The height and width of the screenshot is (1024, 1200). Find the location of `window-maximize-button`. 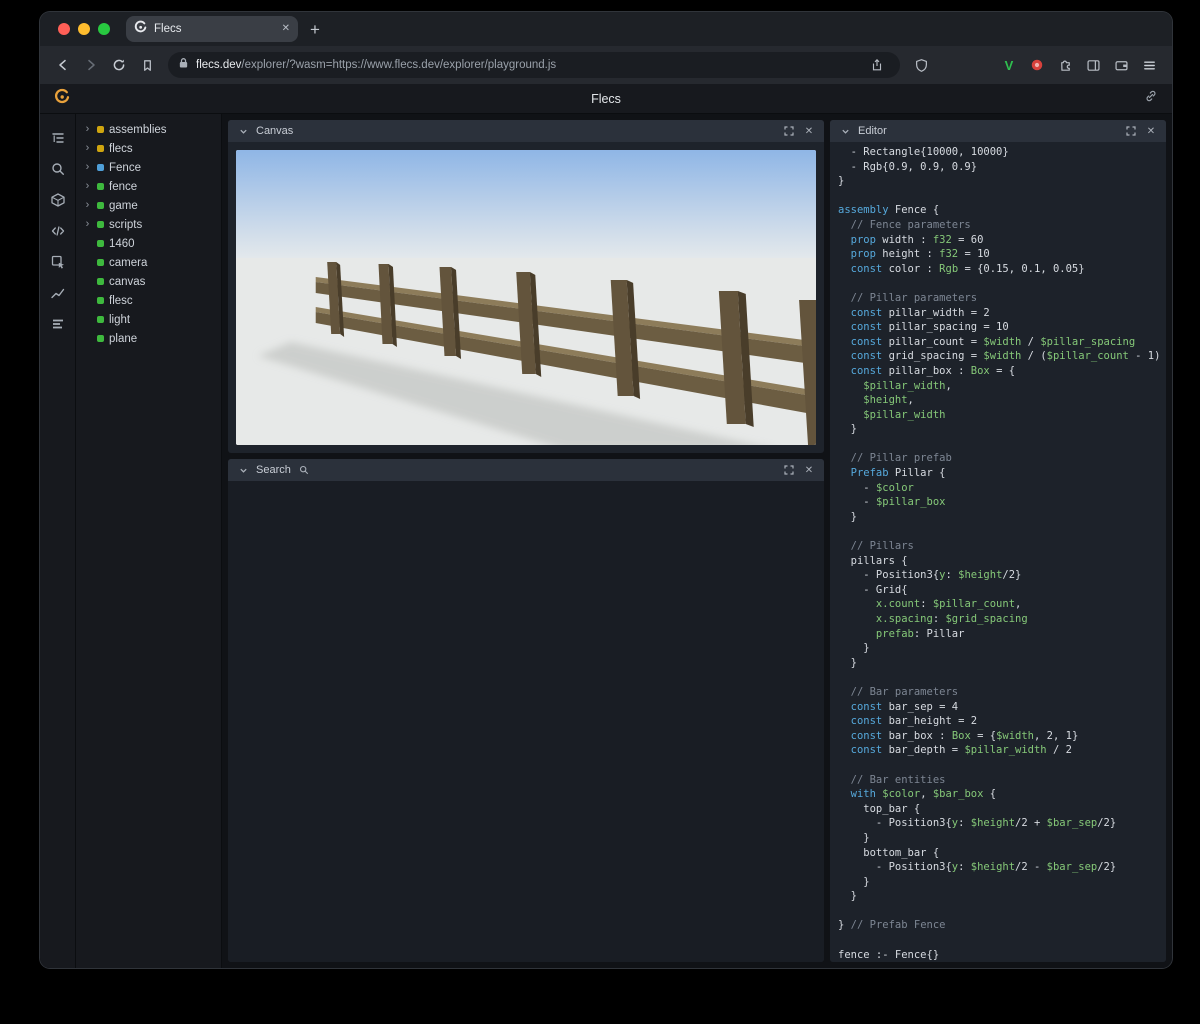

window-maximize-button is located at coordinates (104, 29).